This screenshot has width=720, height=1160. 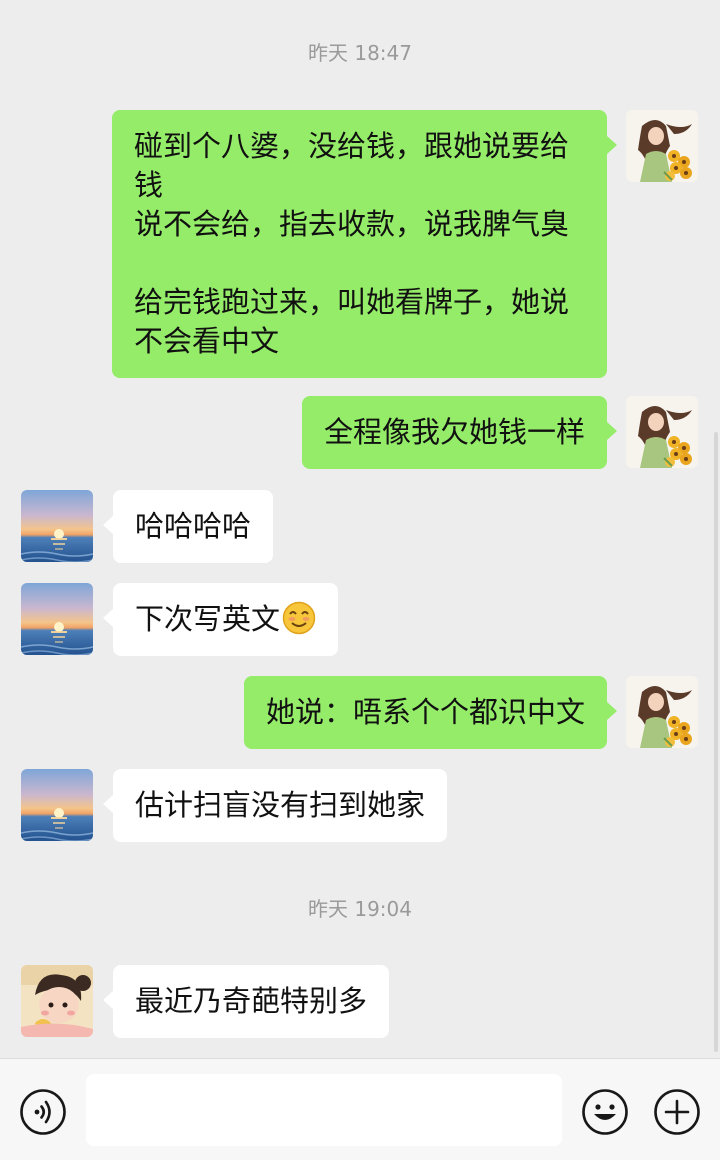 What do you see at coordinates (430, 712) in the screenshot?
I see `my-message-bubble: 她说：唔系个个都识中文` at bounding box center [430, 712].